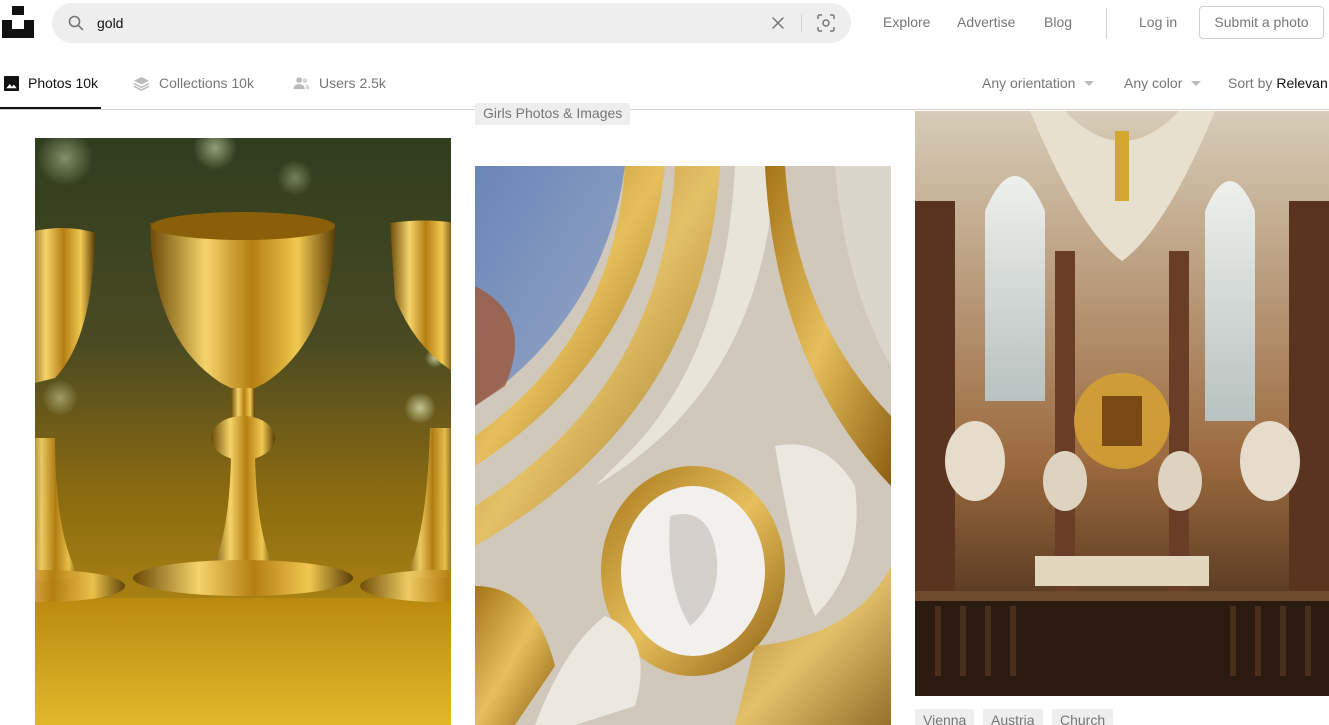 This screenshot has height=725, width=1329. What do you see at coordinates (1083, 717) in the screenshot?
I see `tag-church: Church` at bounding box center [1083, 717].